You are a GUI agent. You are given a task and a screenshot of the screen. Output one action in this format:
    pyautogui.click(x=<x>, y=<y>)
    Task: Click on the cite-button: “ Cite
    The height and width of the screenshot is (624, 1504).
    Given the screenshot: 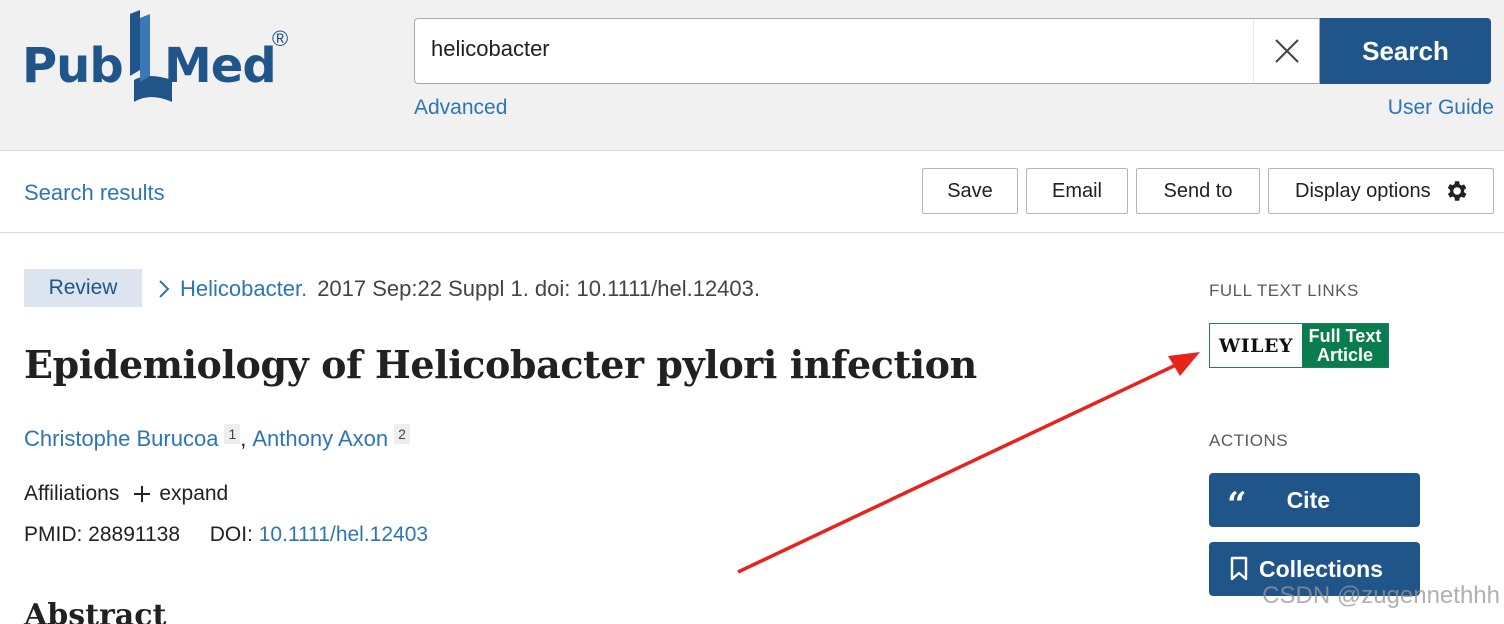 What is the action you would take?
    pyautogui.click(x=1314, y=500)
    